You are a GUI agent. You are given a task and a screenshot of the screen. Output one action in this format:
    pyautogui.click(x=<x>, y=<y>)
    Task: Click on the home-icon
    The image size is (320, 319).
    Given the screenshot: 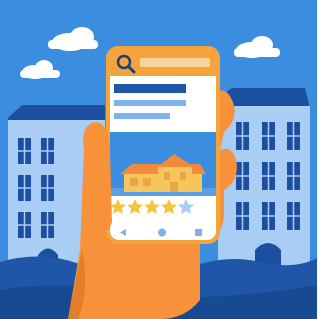 What is the action you would take?
    pyautogui.click(x=162, y=232)
    